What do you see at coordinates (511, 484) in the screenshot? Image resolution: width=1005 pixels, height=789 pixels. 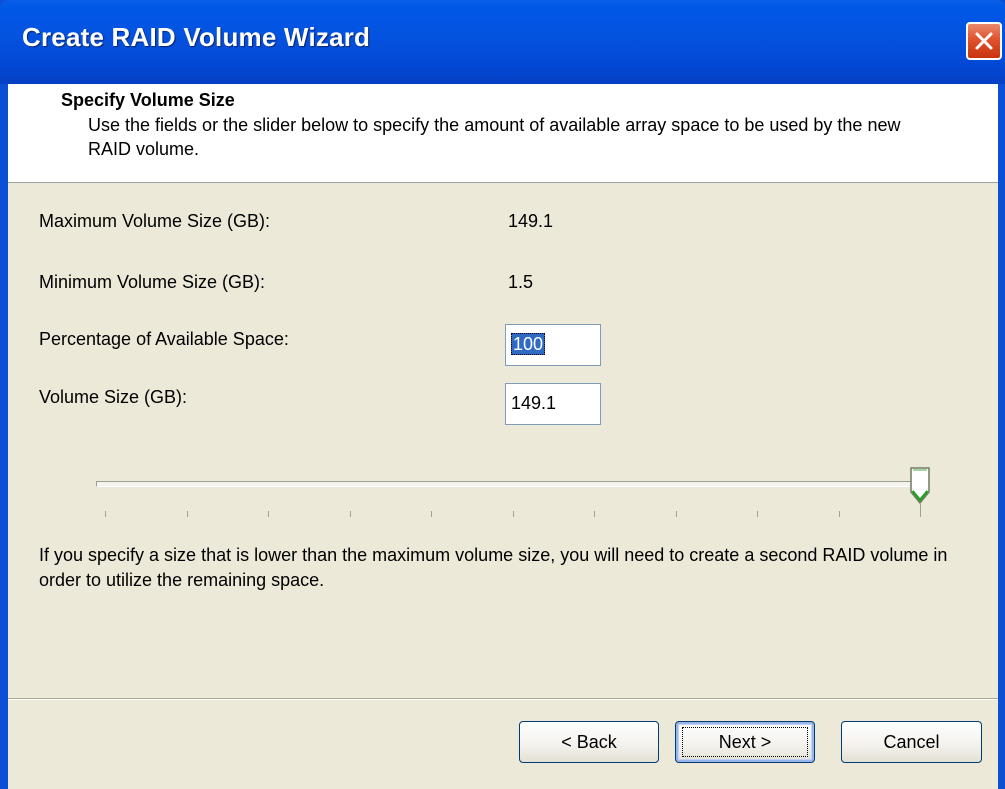 I see `volume-slider-track` at bounding box center [511, 484].